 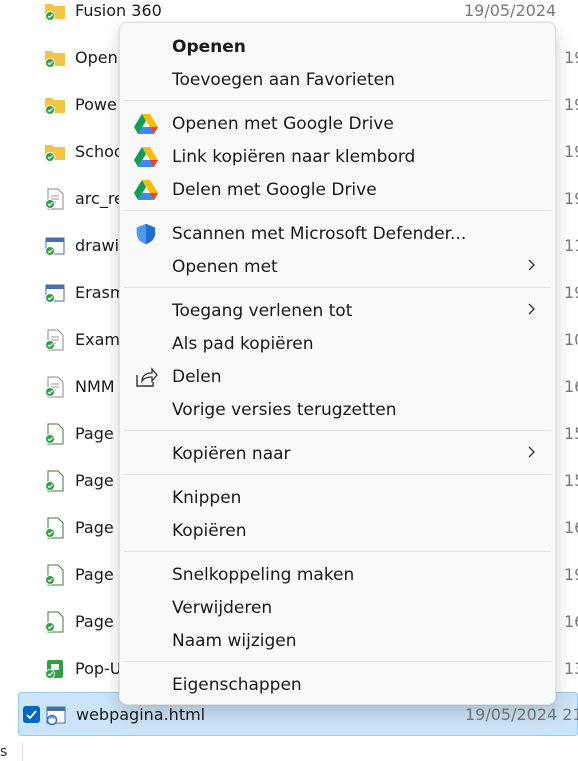 I want to click on menu-label: Eigenschappen, so click(x=237, y=684).